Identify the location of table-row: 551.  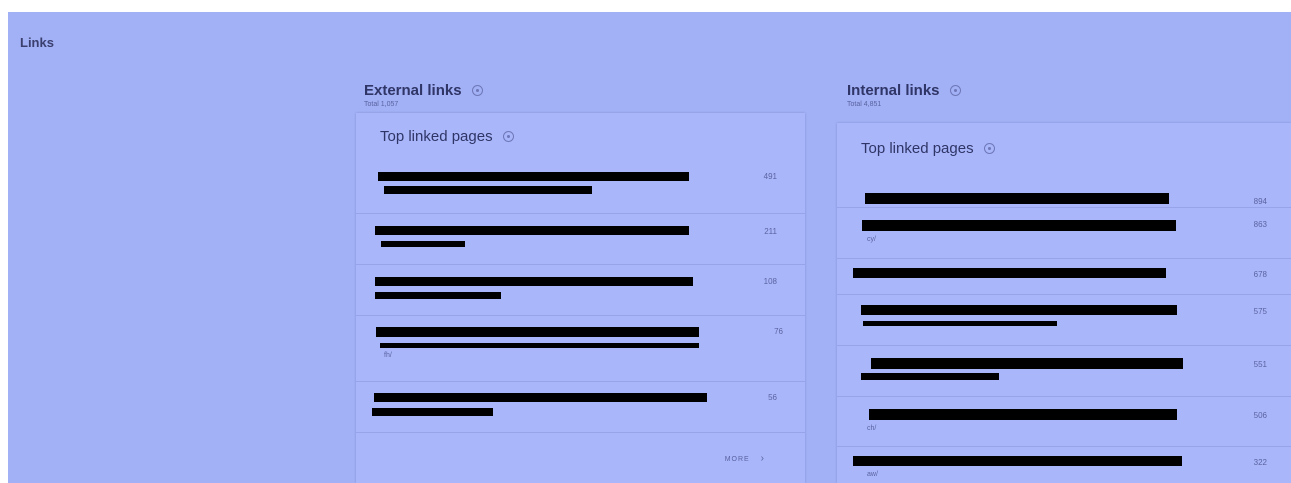
(1064, 371).